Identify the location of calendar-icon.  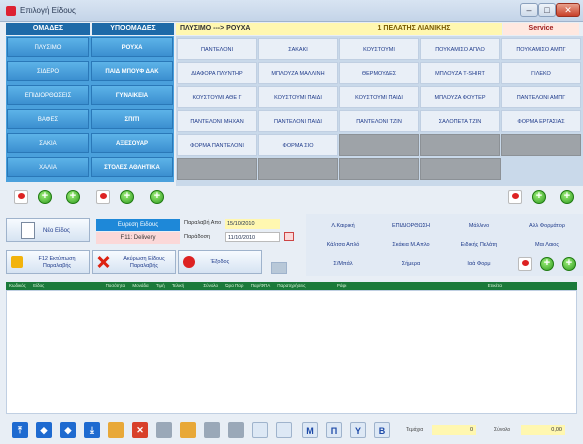
(289, 236).